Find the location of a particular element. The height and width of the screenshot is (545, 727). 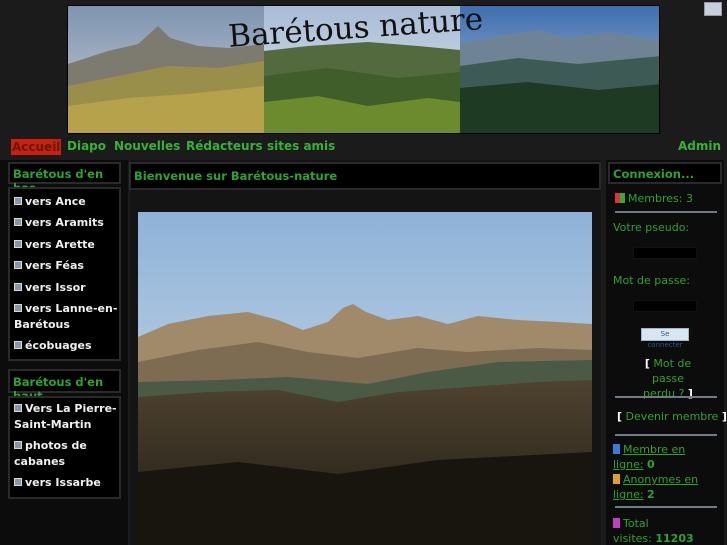

left-block1-list is located at coordinates (64, 274).